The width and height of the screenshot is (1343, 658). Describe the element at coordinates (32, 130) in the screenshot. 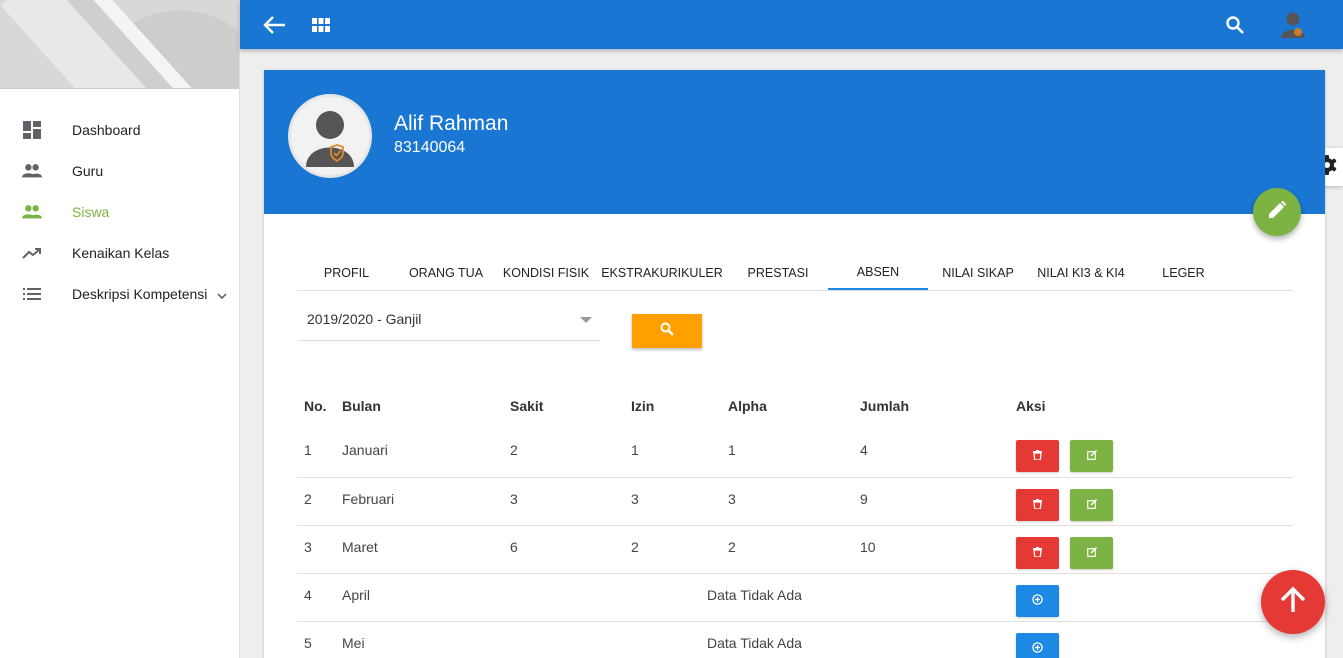

I see `dashboard-icon` at that location.